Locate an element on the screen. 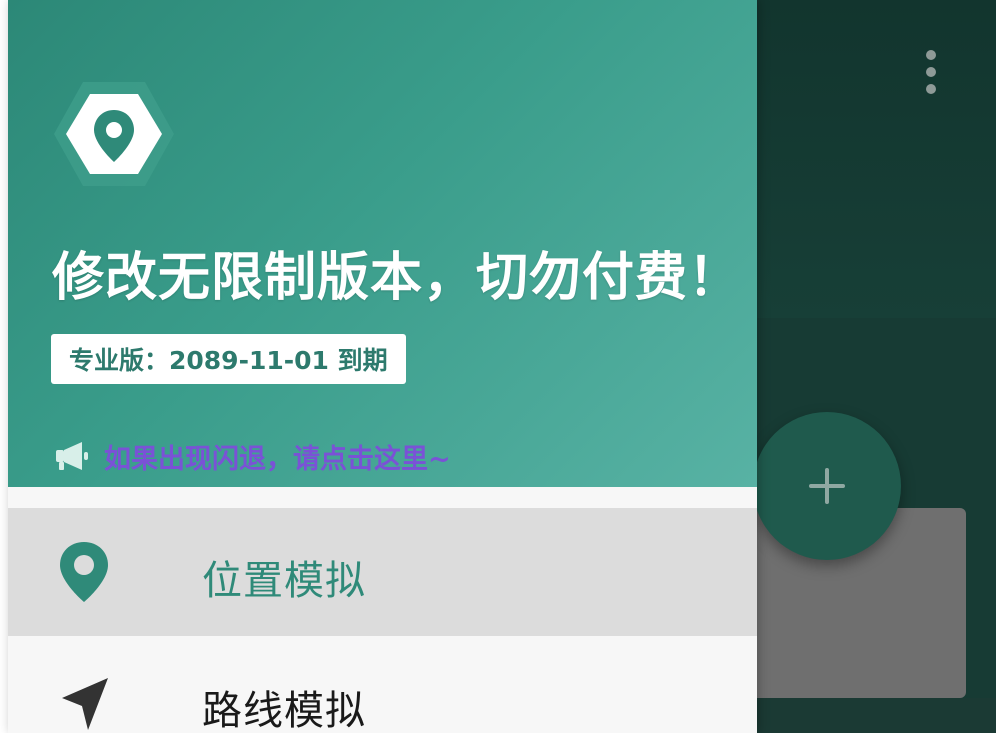  crash-notice-text: 如果出现闪退，请点击这里~ is located at coordinates (277, 459).